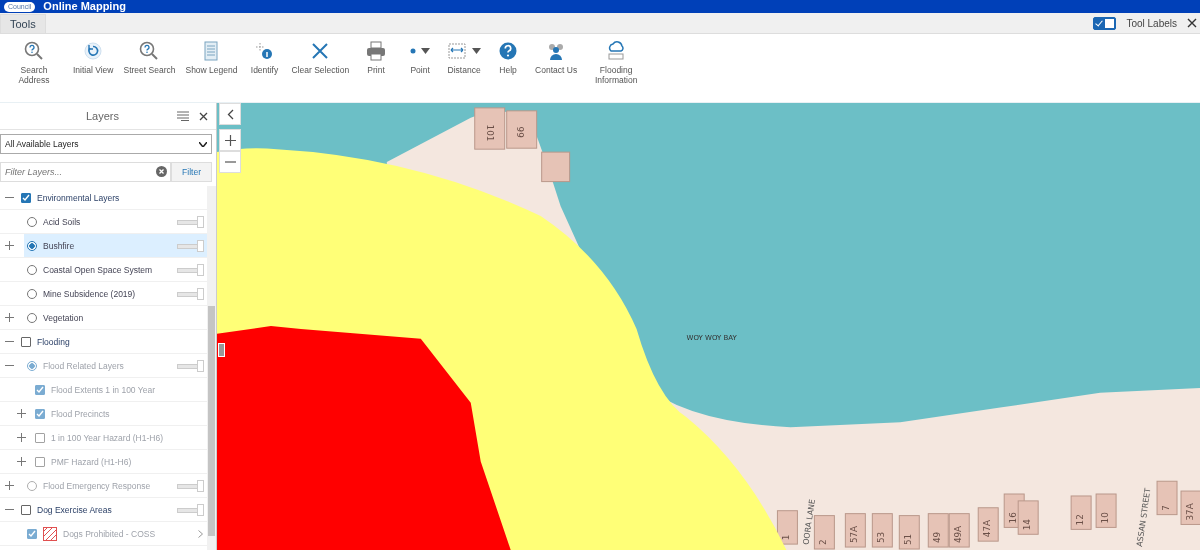  I want to click on toolbar-button: Print, so click(376, 58).